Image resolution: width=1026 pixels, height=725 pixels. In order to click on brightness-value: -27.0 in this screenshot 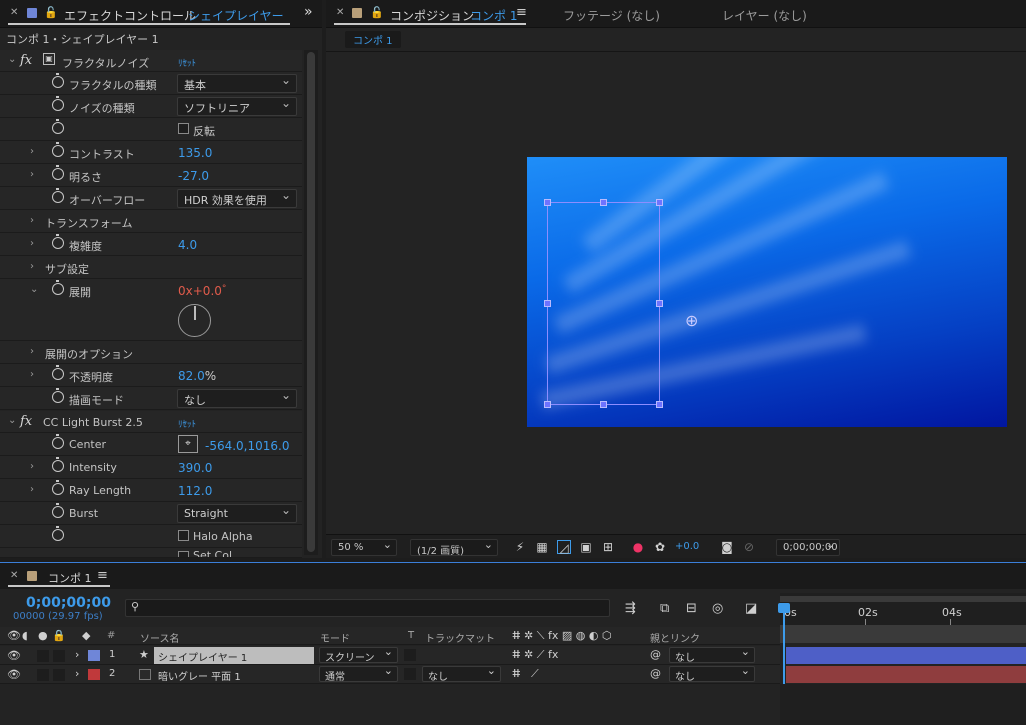, I will do `click(193, 176)`.